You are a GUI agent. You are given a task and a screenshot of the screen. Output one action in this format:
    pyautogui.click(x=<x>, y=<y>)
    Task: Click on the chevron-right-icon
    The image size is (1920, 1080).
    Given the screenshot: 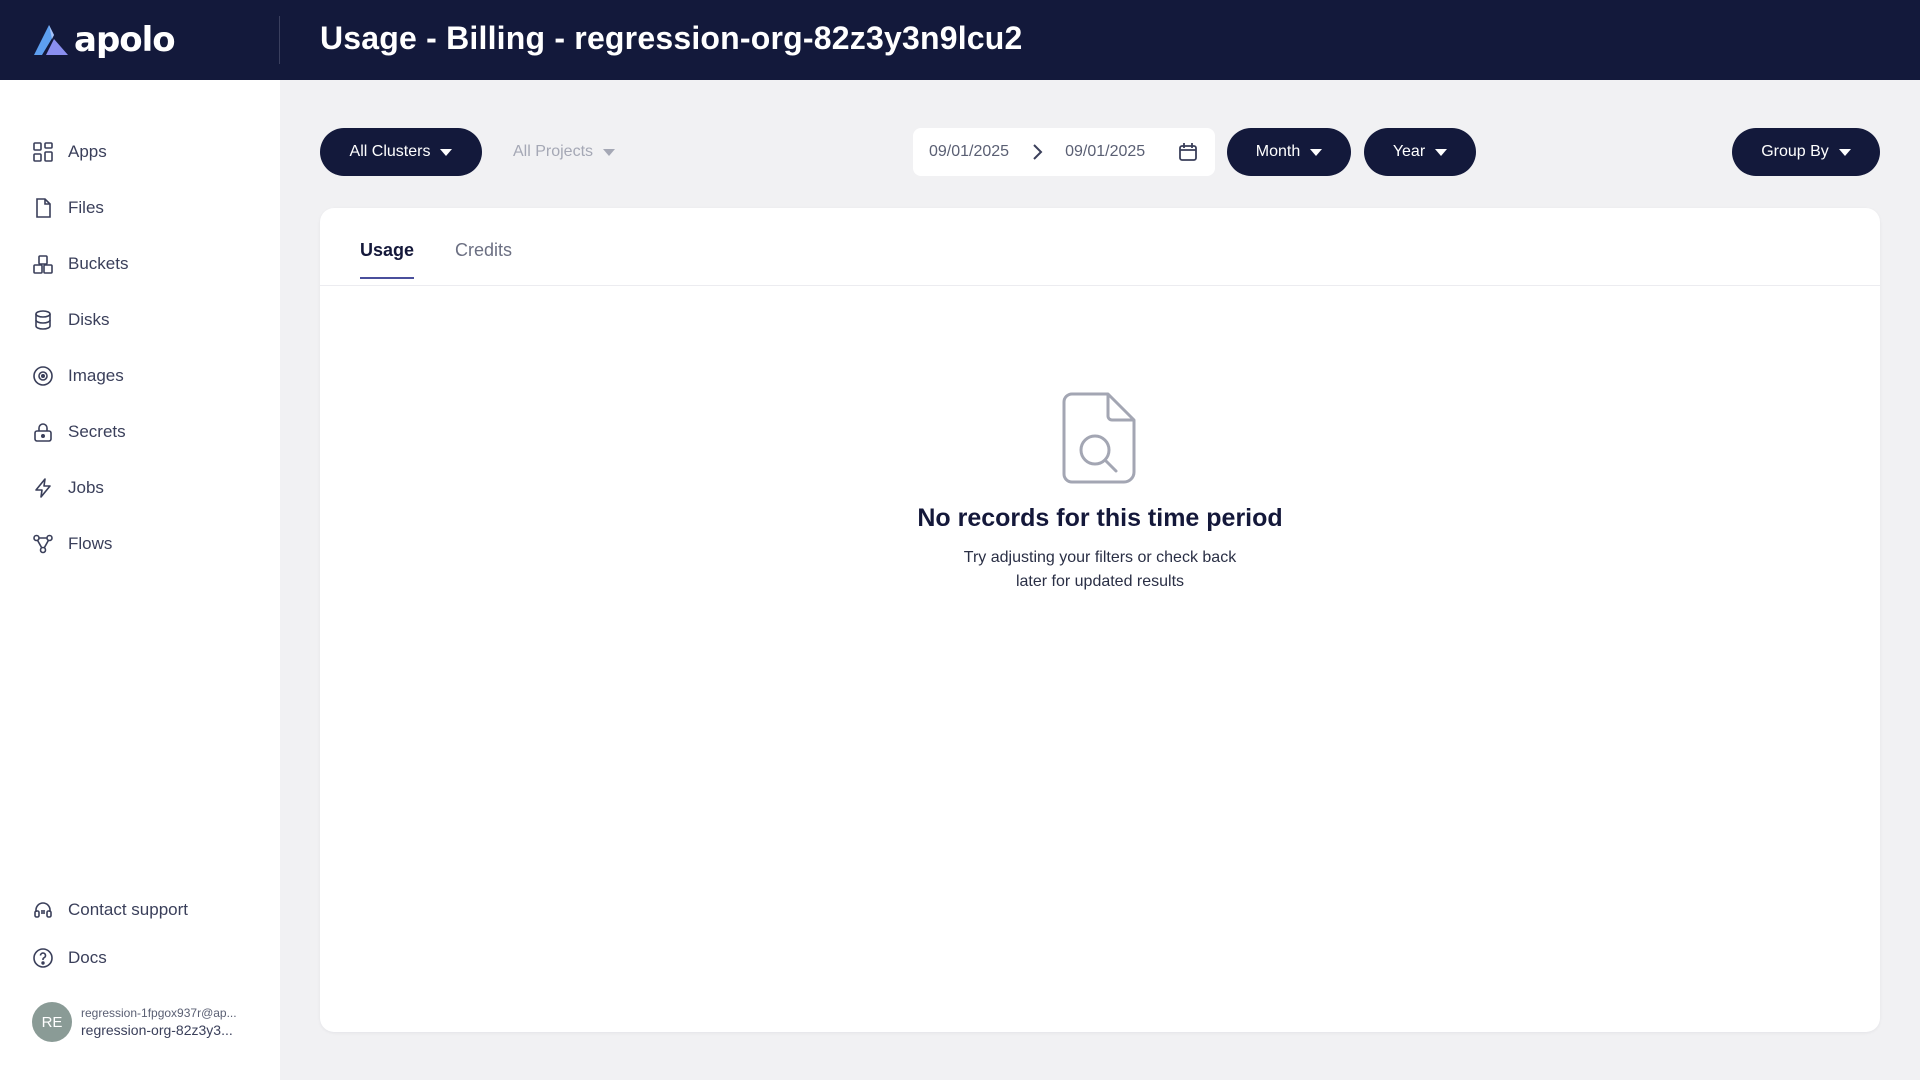 What is the action you would take?
    pyautogui.click(x=1038, y=152)
    